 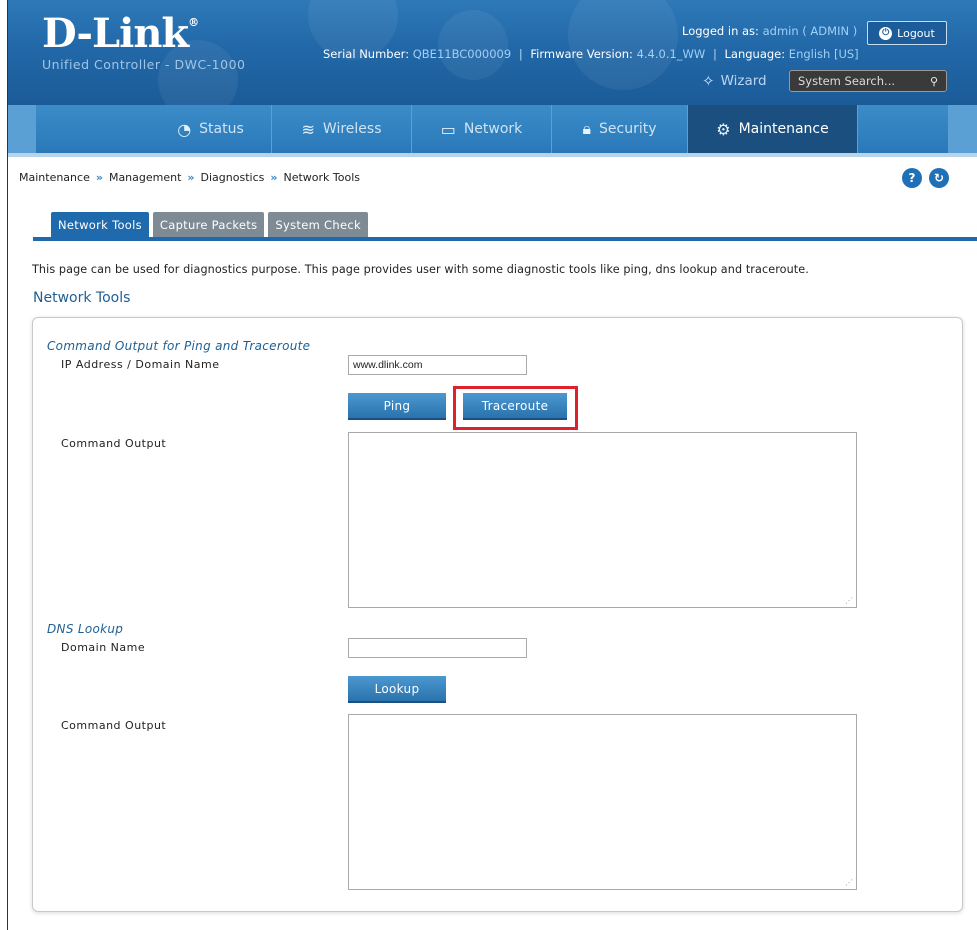 What do you see at coordinates (120, 33) in the screenshot?
I see `dlink-logo: D-Link®` at bounding box center [120, 33].